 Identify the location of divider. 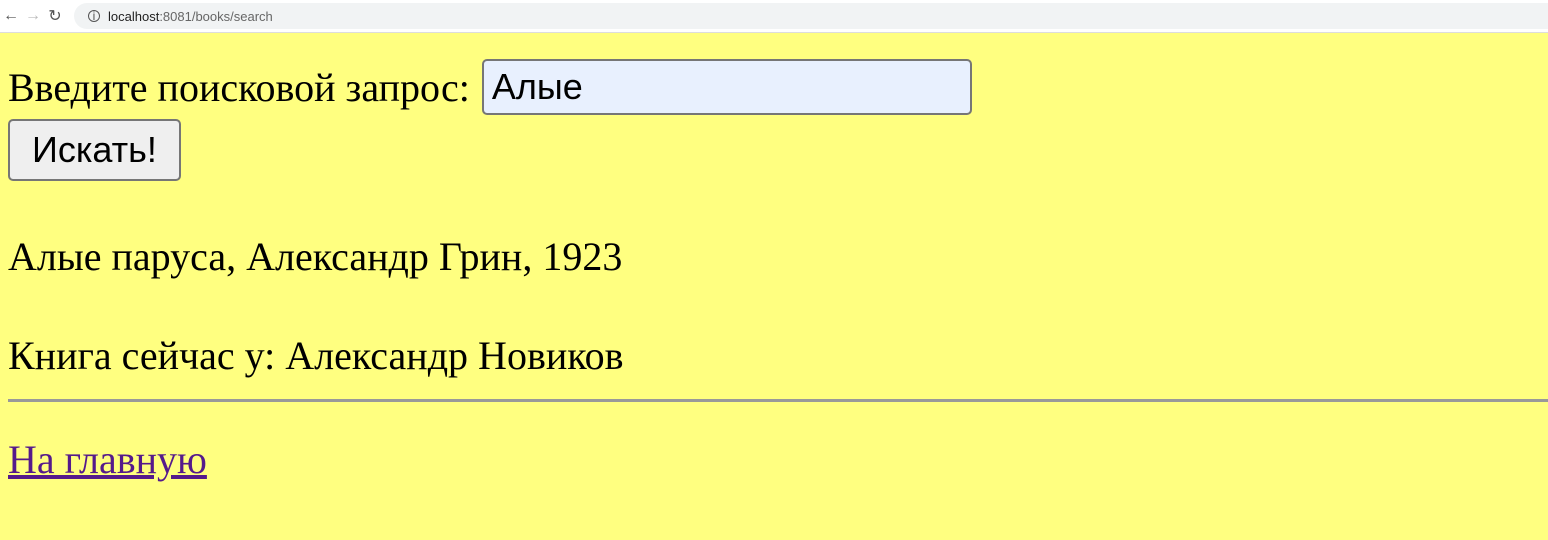
(778, 400).